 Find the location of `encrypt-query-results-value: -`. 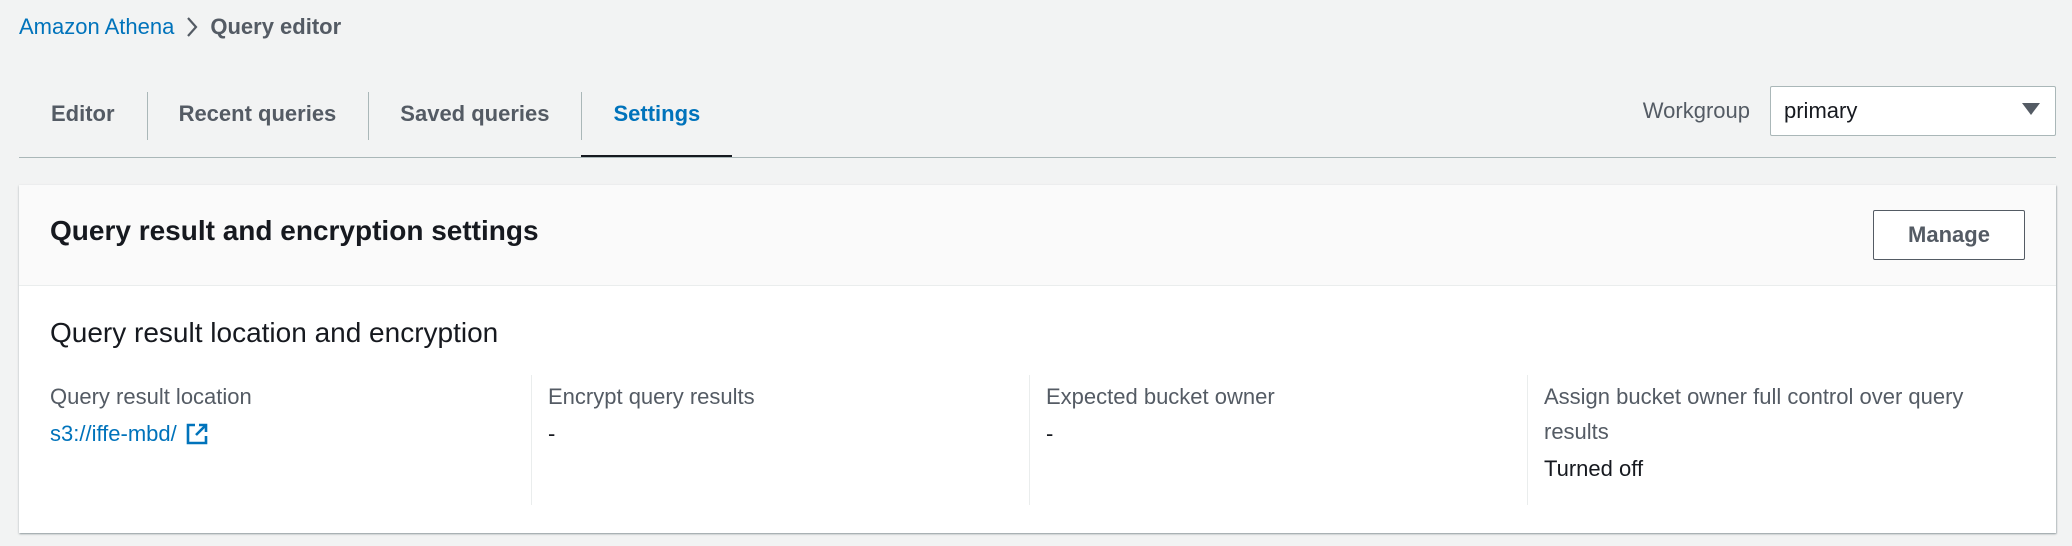

encrypt-query-results-value: - is located at coordinates (552, 433).